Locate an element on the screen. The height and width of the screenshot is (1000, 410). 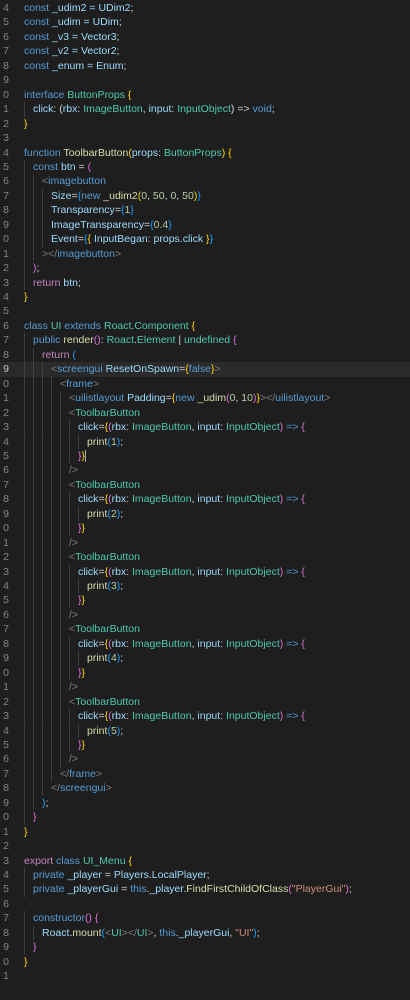
line-number: 4 is located at coordinates (6, 730).